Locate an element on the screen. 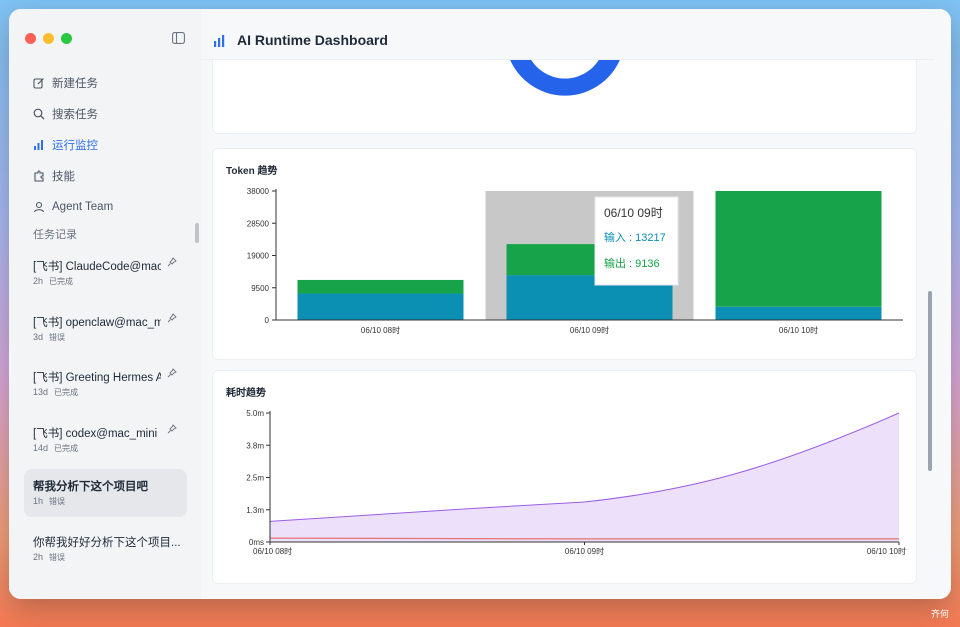  task-record-meta: 1h 错误 is located at coordinates (52, 501).